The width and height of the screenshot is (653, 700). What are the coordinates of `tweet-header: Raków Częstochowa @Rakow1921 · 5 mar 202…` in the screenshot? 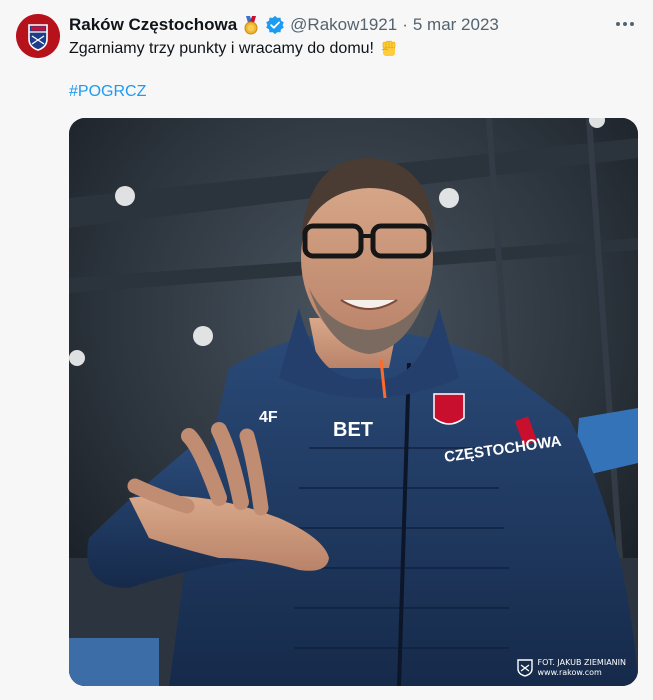 It's located at (341, 25).